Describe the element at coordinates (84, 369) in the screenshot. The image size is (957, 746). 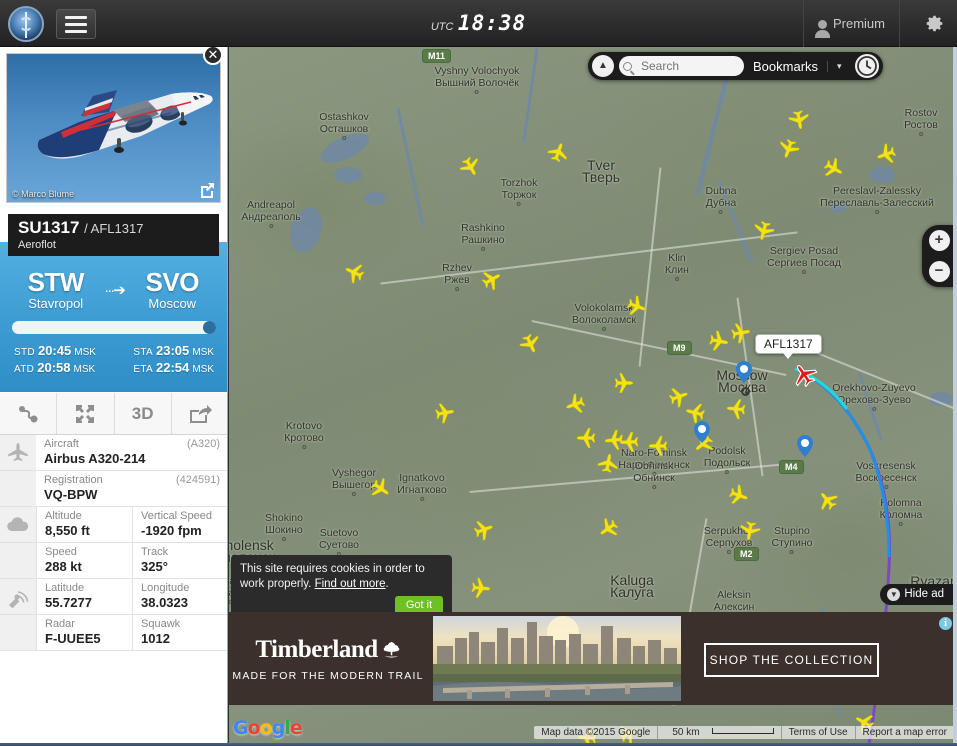
I see `atd-tz: MSK` at that location.